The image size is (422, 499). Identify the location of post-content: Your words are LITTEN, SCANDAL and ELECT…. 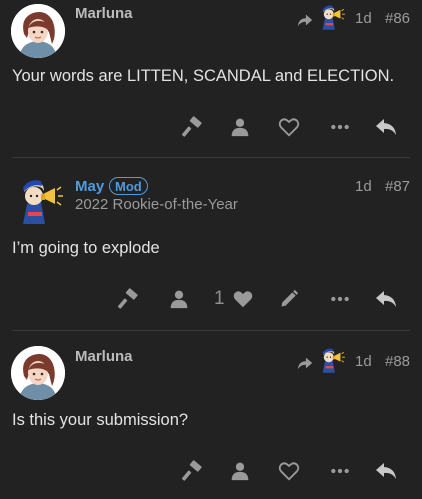
(203, 76).